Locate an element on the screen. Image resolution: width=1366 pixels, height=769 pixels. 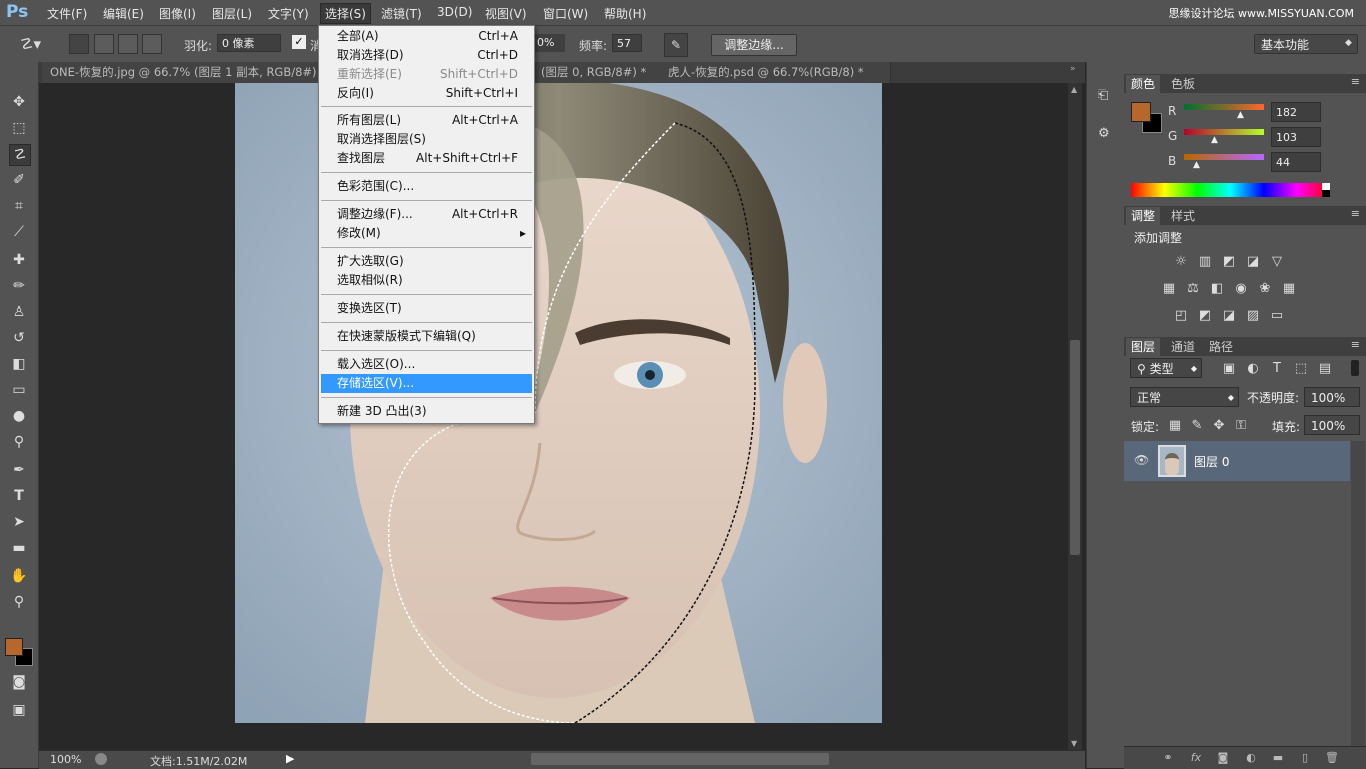
tab-swatches: 色板 is located at coordinates (1183, 84).